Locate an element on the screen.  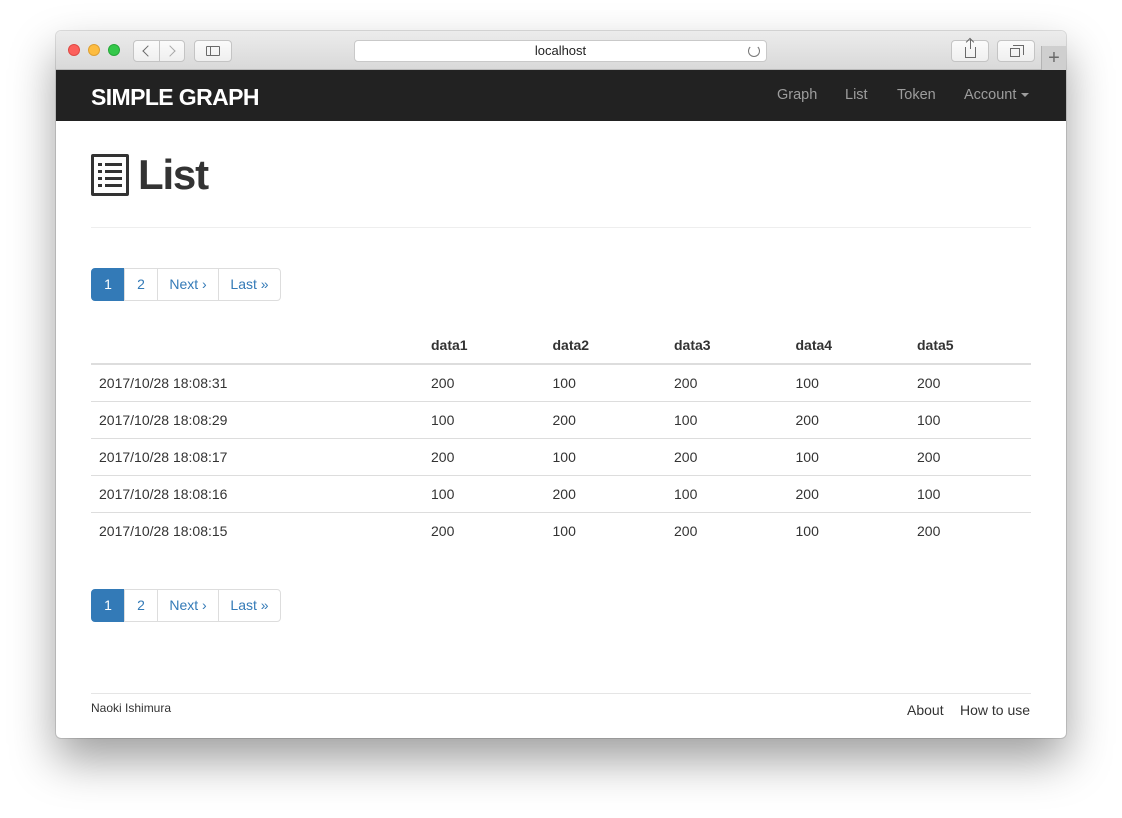
chevron-right-icon is located at coordinates (170, 51).